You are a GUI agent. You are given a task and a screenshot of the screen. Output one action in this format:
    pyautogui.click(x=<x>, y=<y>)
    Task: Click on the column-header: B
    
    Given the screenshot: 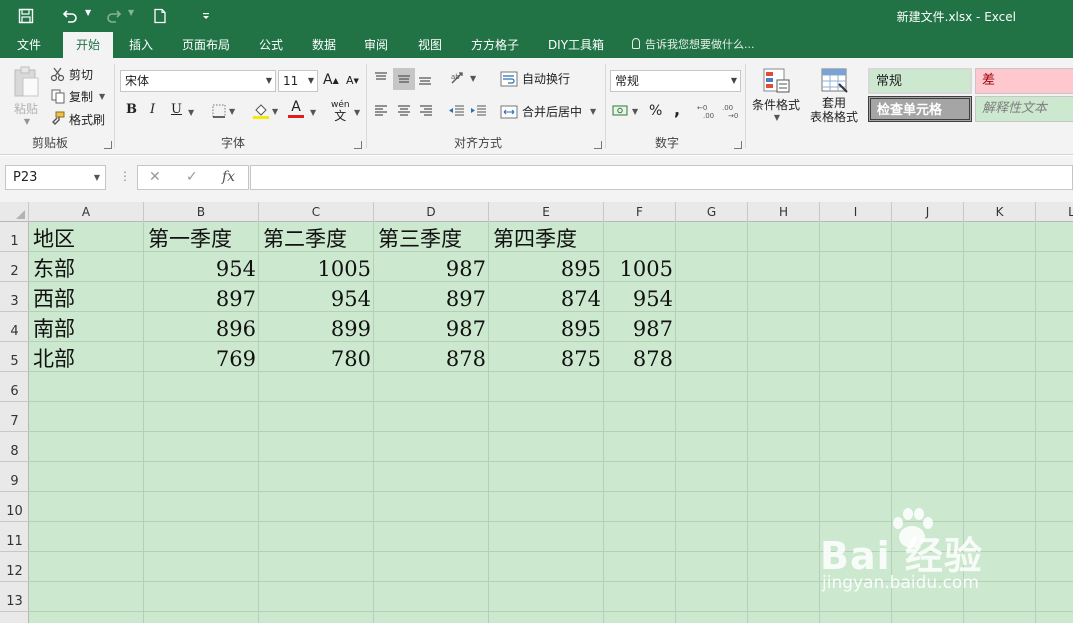 What is the action you would take?
    pyautogui.click(x=201, y=212)
    